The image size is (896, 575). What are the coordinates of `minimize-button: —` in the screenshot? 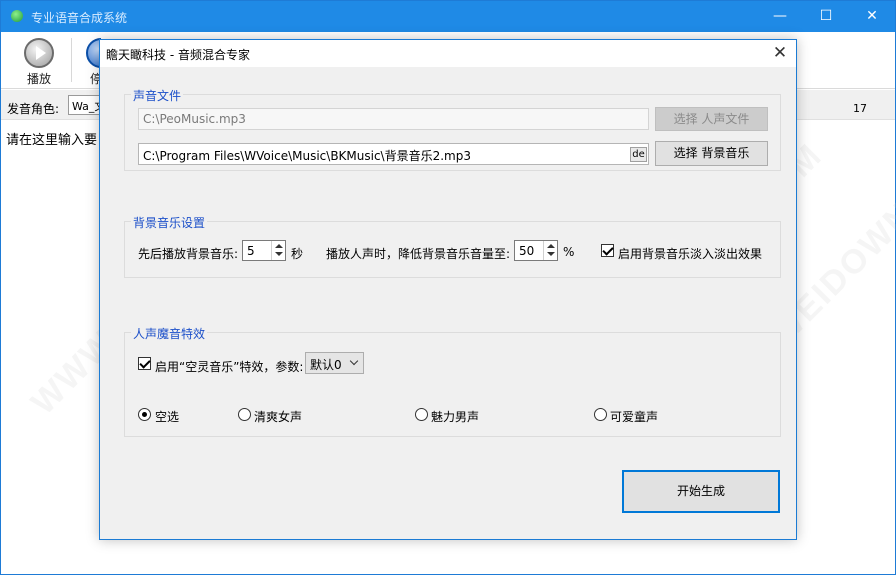 It's located at (780, 16).